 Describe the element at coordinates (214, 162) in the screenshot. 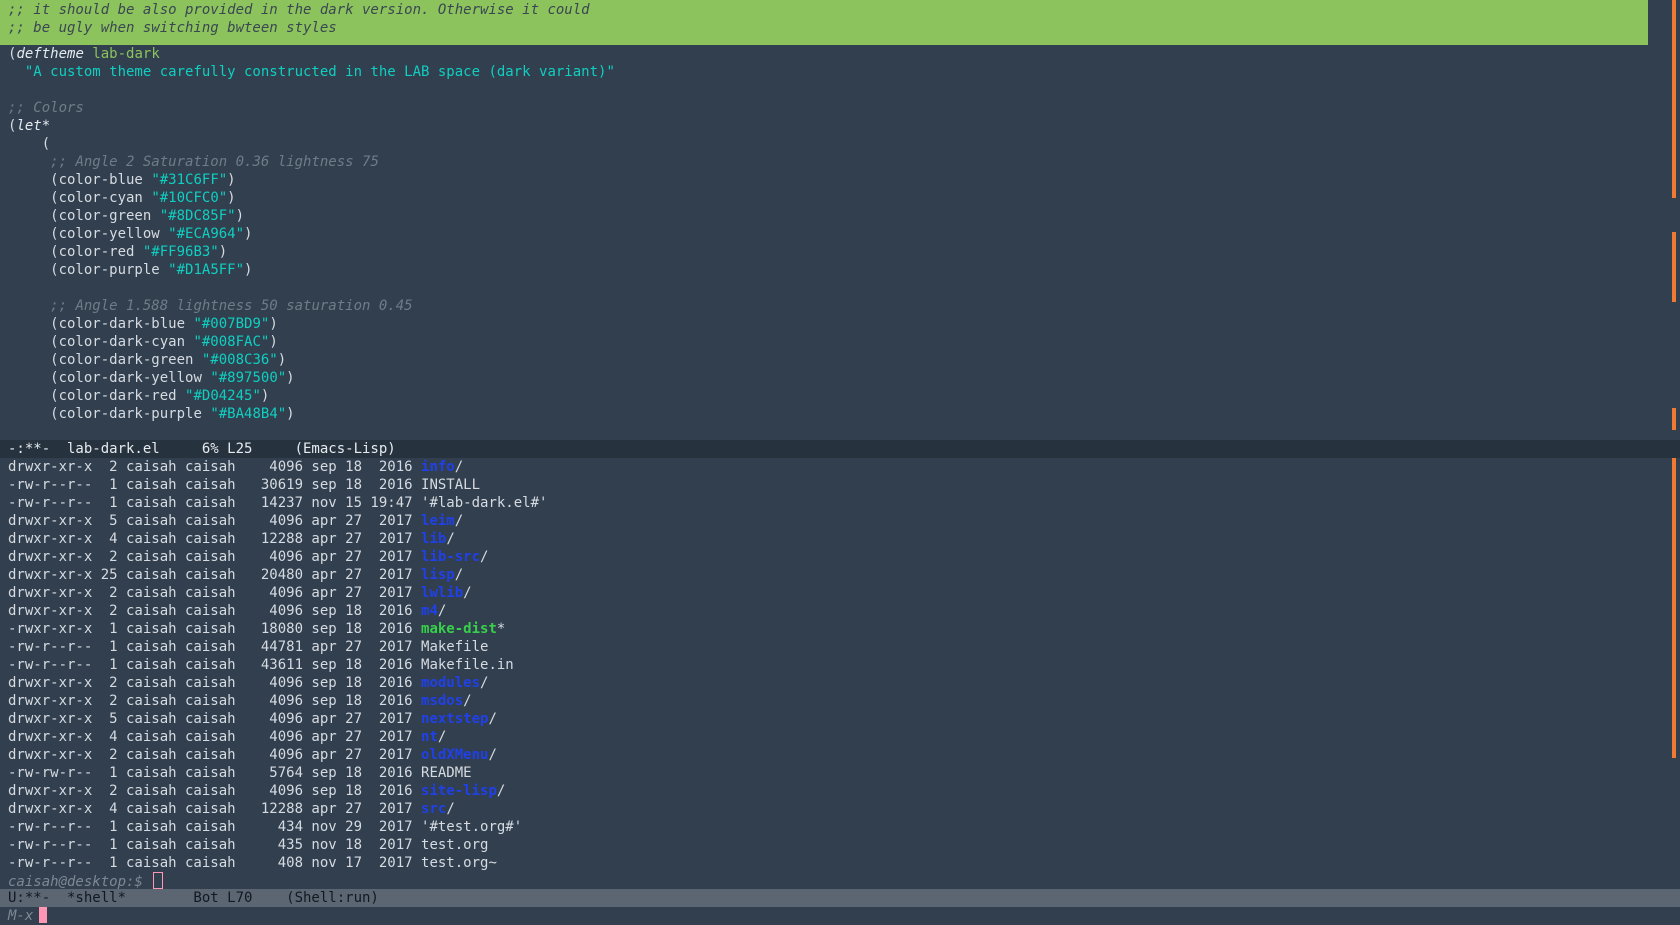

I see `angle2-comment: ;; Angle 2 Saturation 0.36 lightness 75` at that location.